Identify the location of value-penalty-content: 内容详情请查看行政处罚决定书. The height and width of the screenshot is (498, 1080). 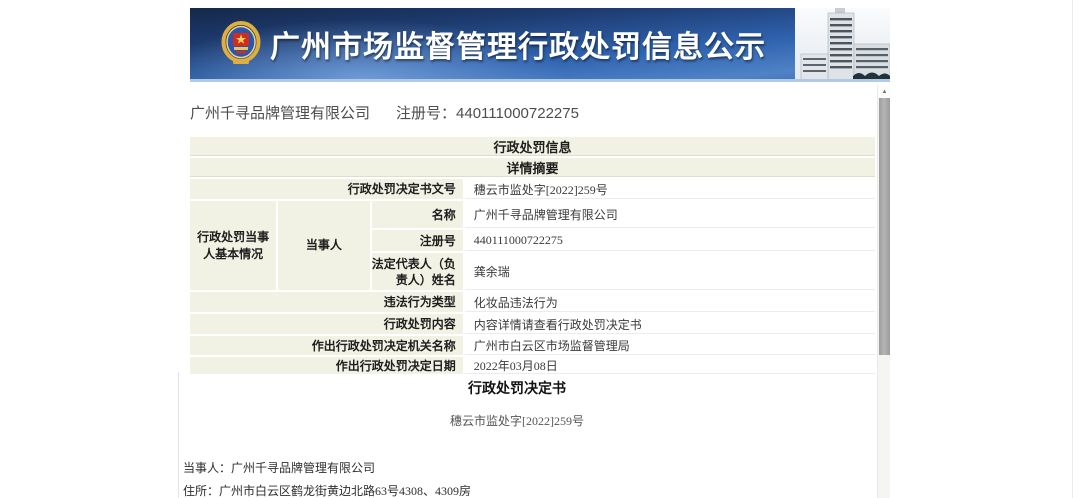
(669, 324).